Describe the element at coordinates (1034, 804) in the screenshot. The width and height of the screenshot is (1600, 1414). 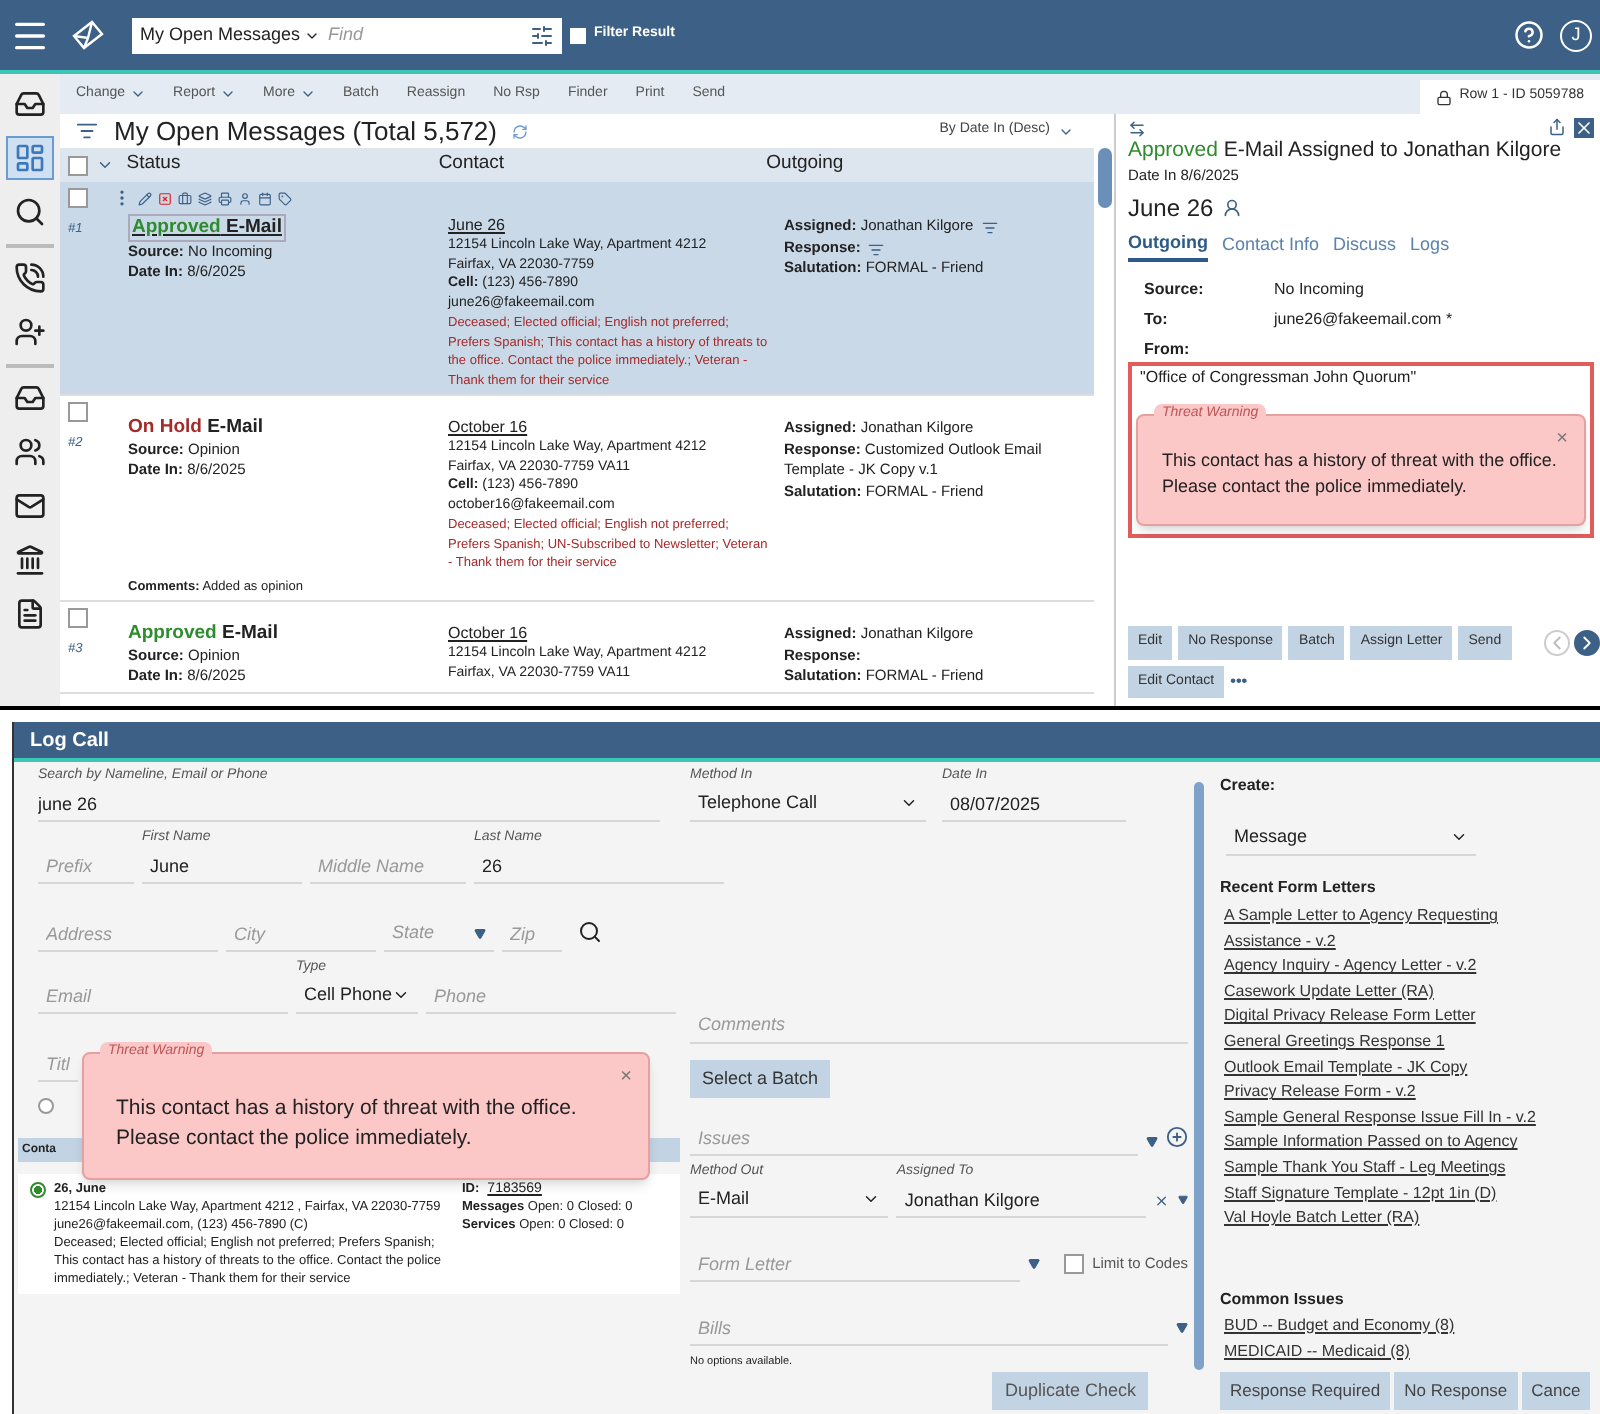
I see `text-field: 08/07/2025` at that location.